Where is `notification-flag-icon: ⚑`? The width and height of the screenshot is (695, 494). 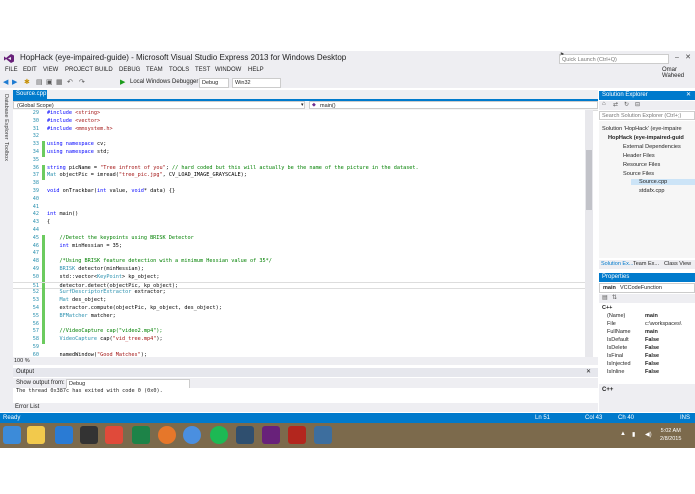
notification-flag-icon: ⚑ is located at coordinates (562, 55).